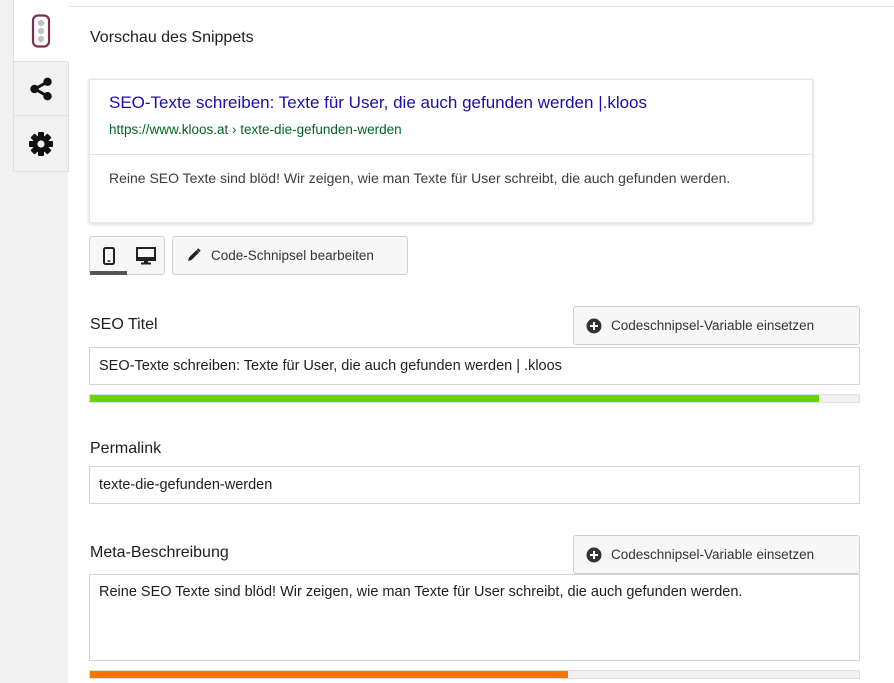  I want to click on pencil-icon, so click(194, 254).